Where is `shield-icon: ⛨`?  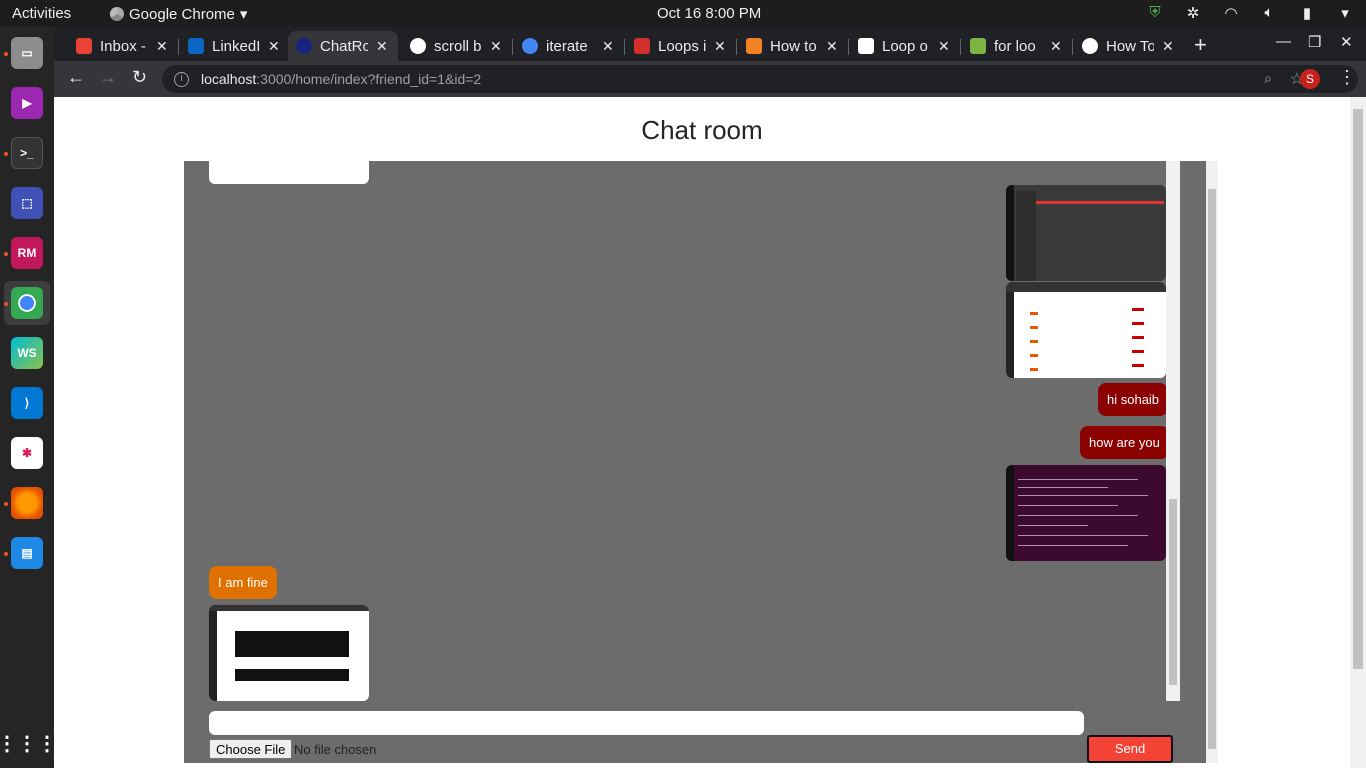
shield-icon: ⛨ is located at coordinates (1155, 13).